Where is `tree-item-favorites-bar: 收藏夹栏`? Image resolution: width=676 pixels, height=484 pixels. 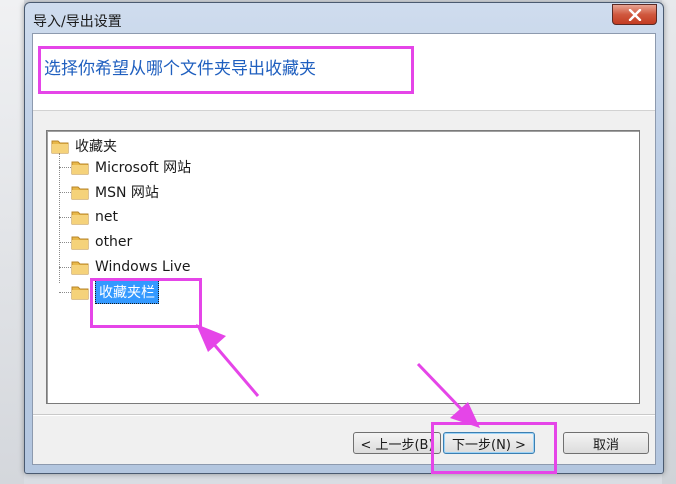
tree-item-favorites-bar: 收藏夹栏 is located at coordinates (115, 292).